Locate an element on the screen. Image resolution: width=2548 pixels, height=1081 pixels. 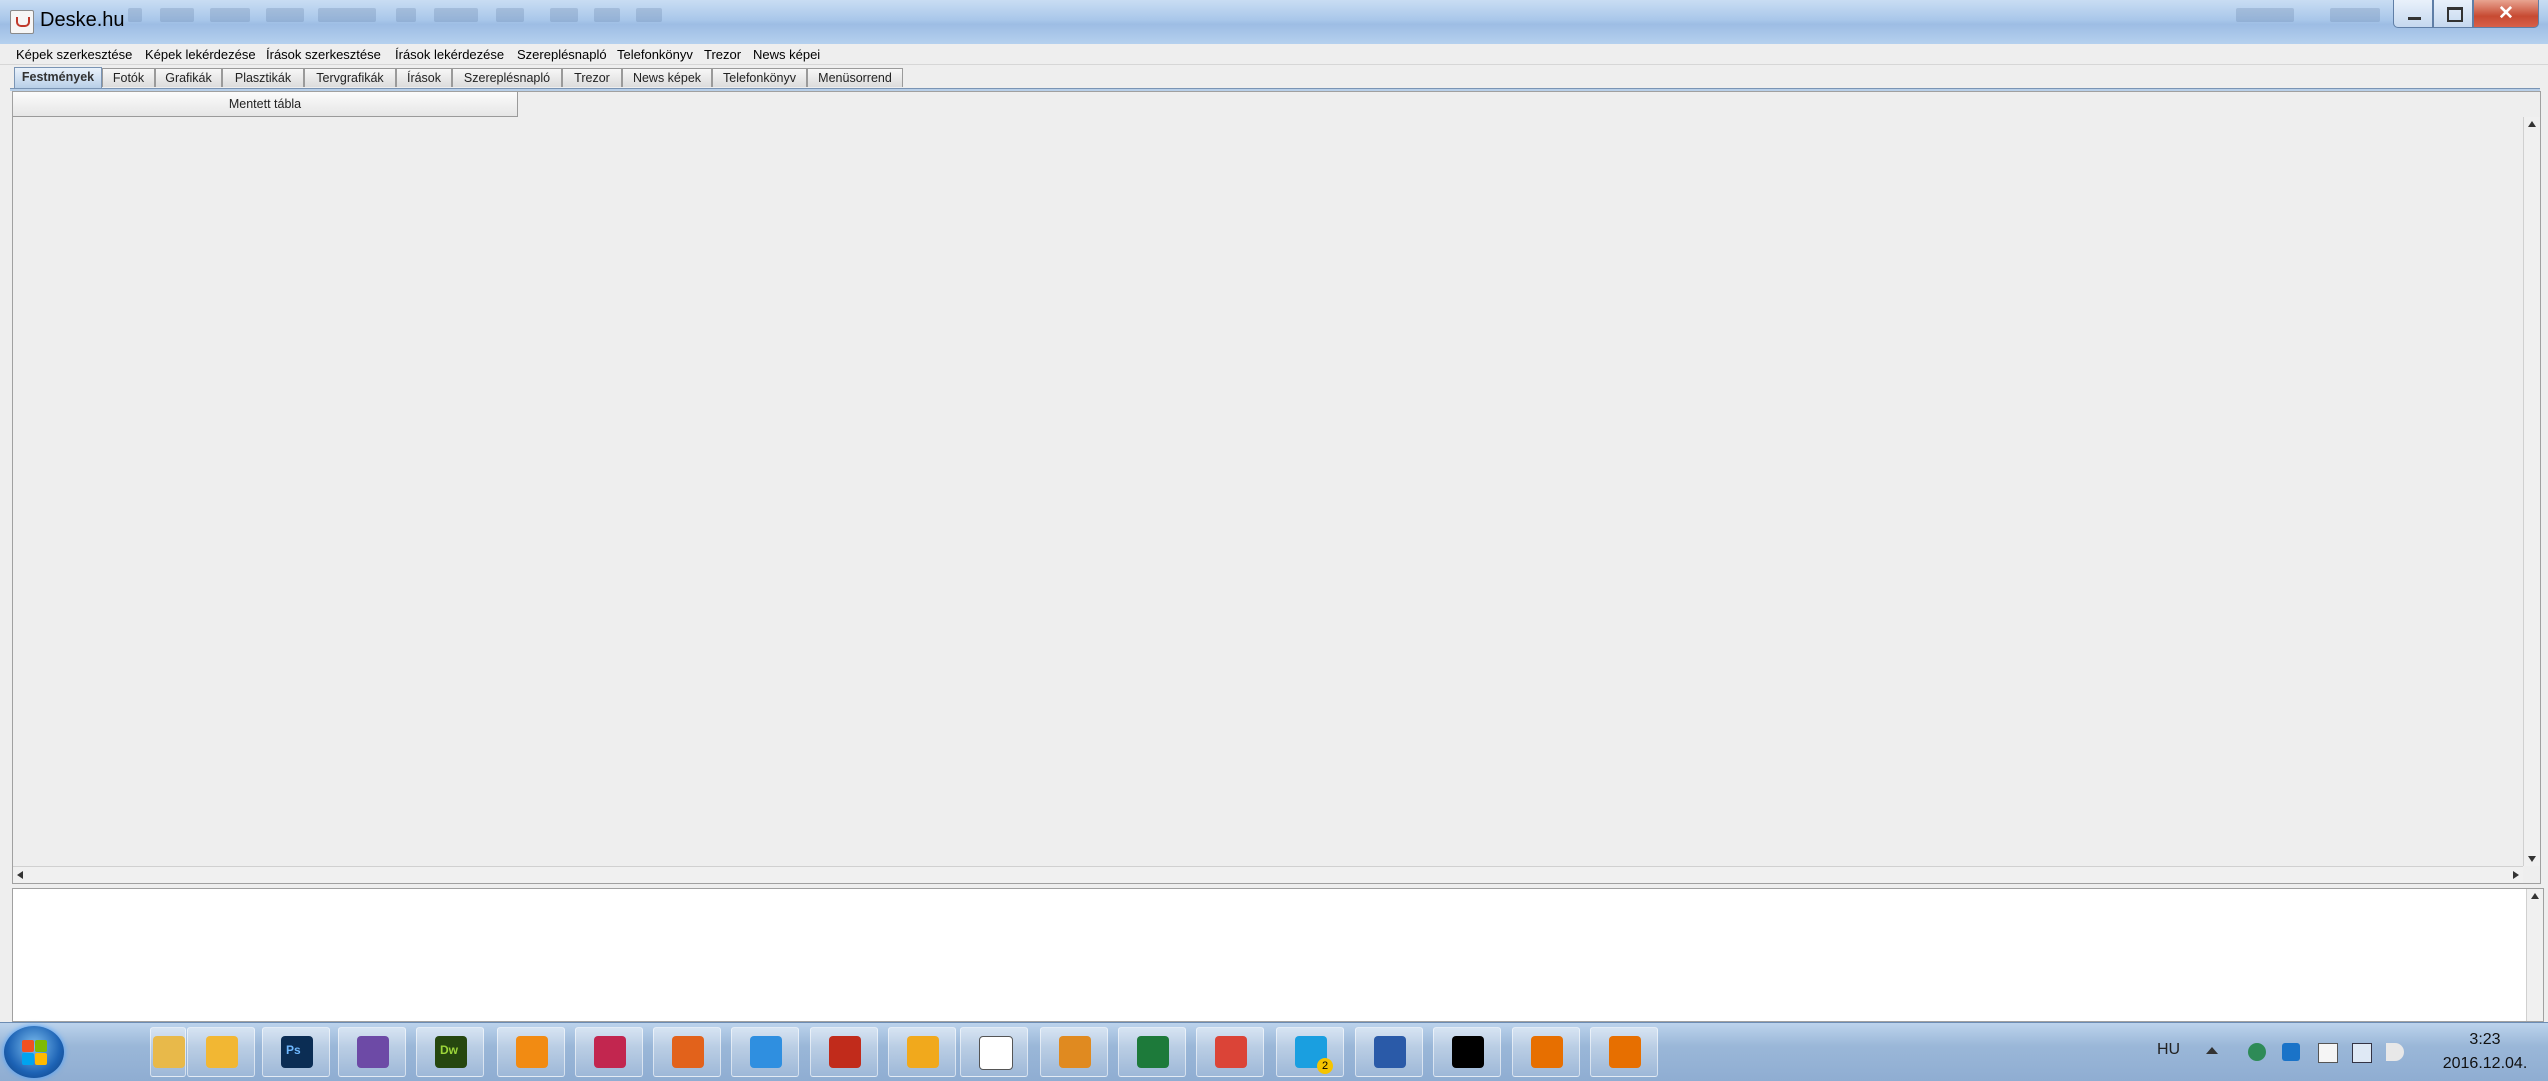
tab-irasok: Írások is located at coordinates (424, 77).